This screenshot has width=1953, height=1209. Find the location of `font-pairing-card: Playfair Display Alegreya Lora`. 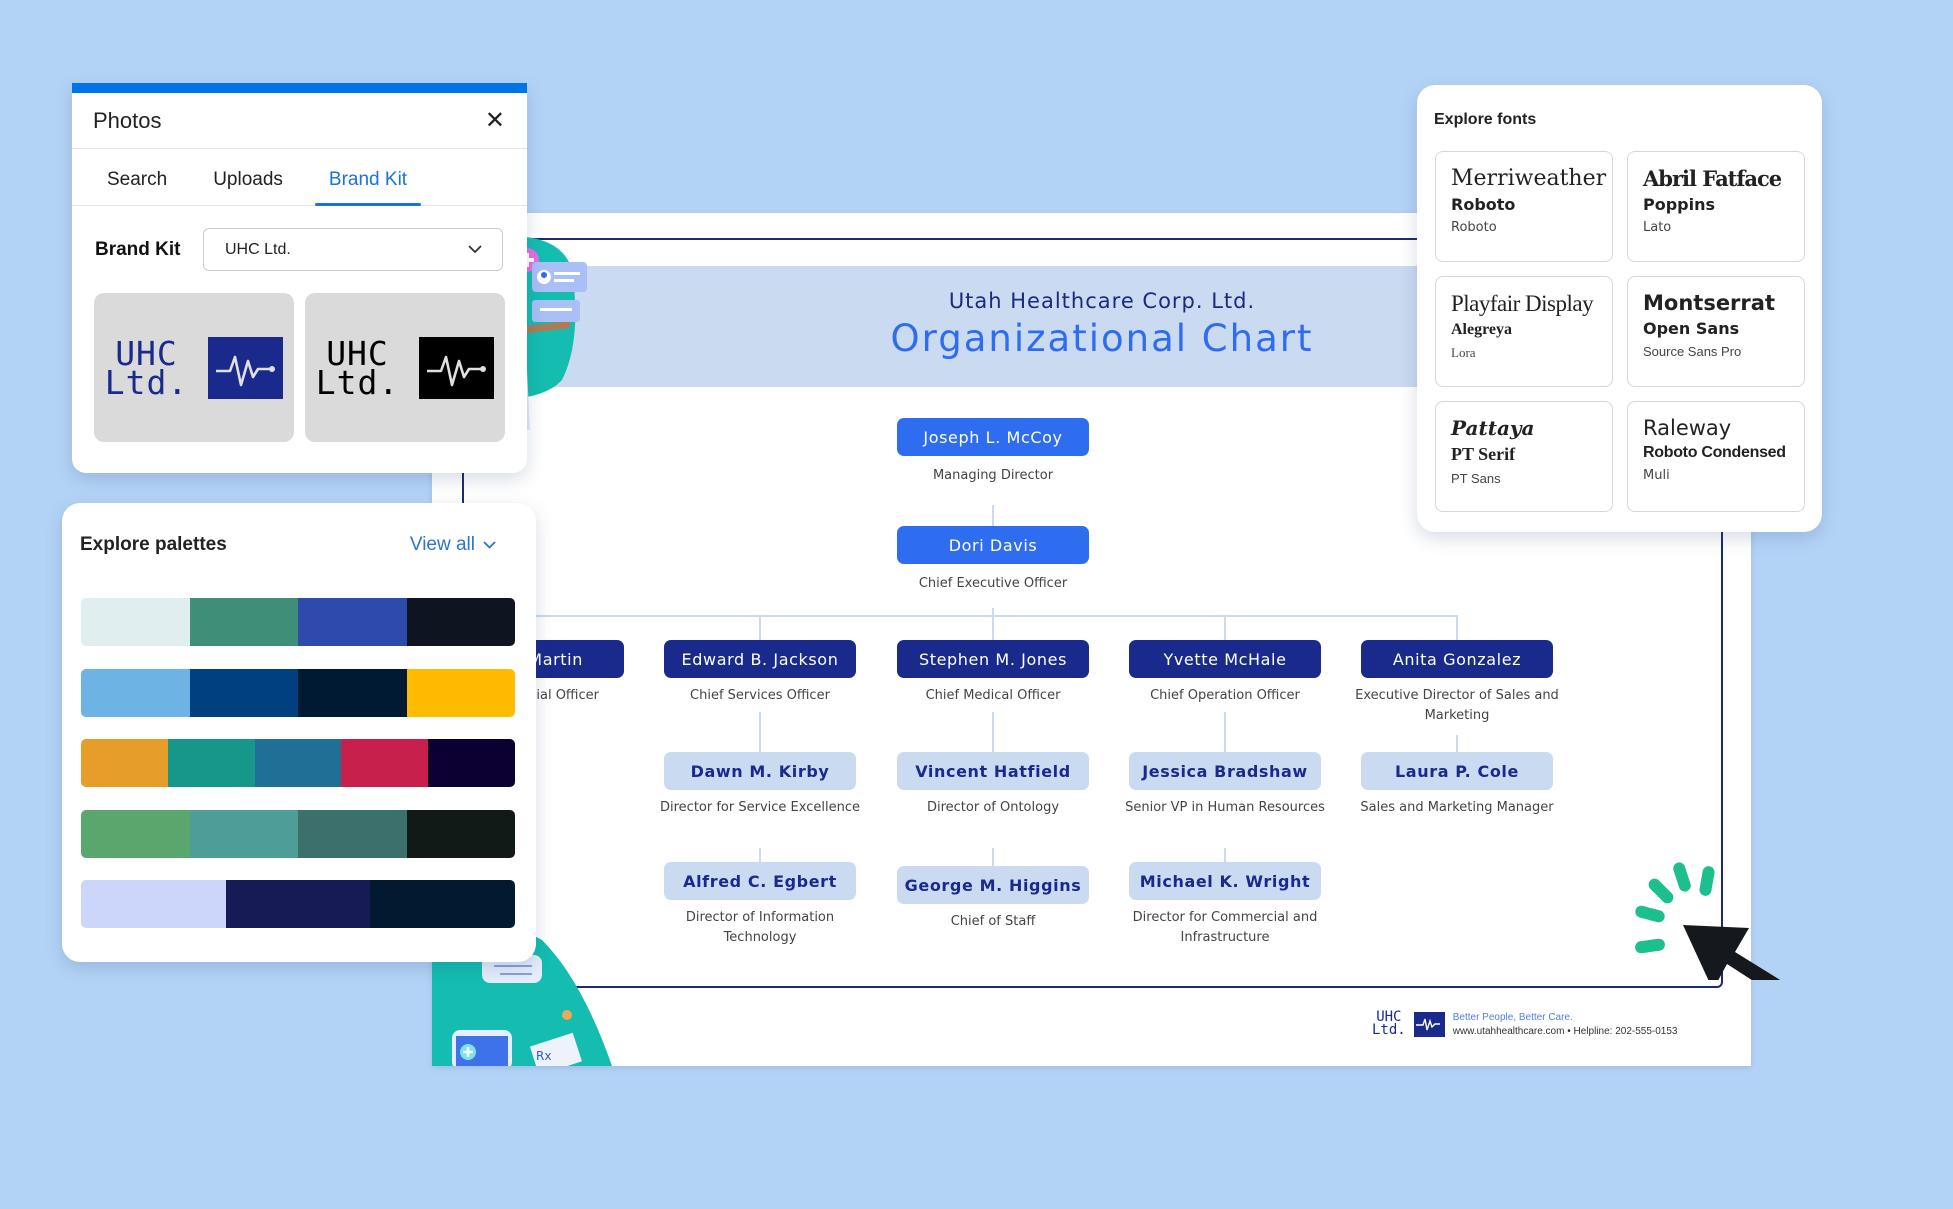

font-pairing-card: Playfair Display Alegreya Lora is located at coordinates (1524, 331).